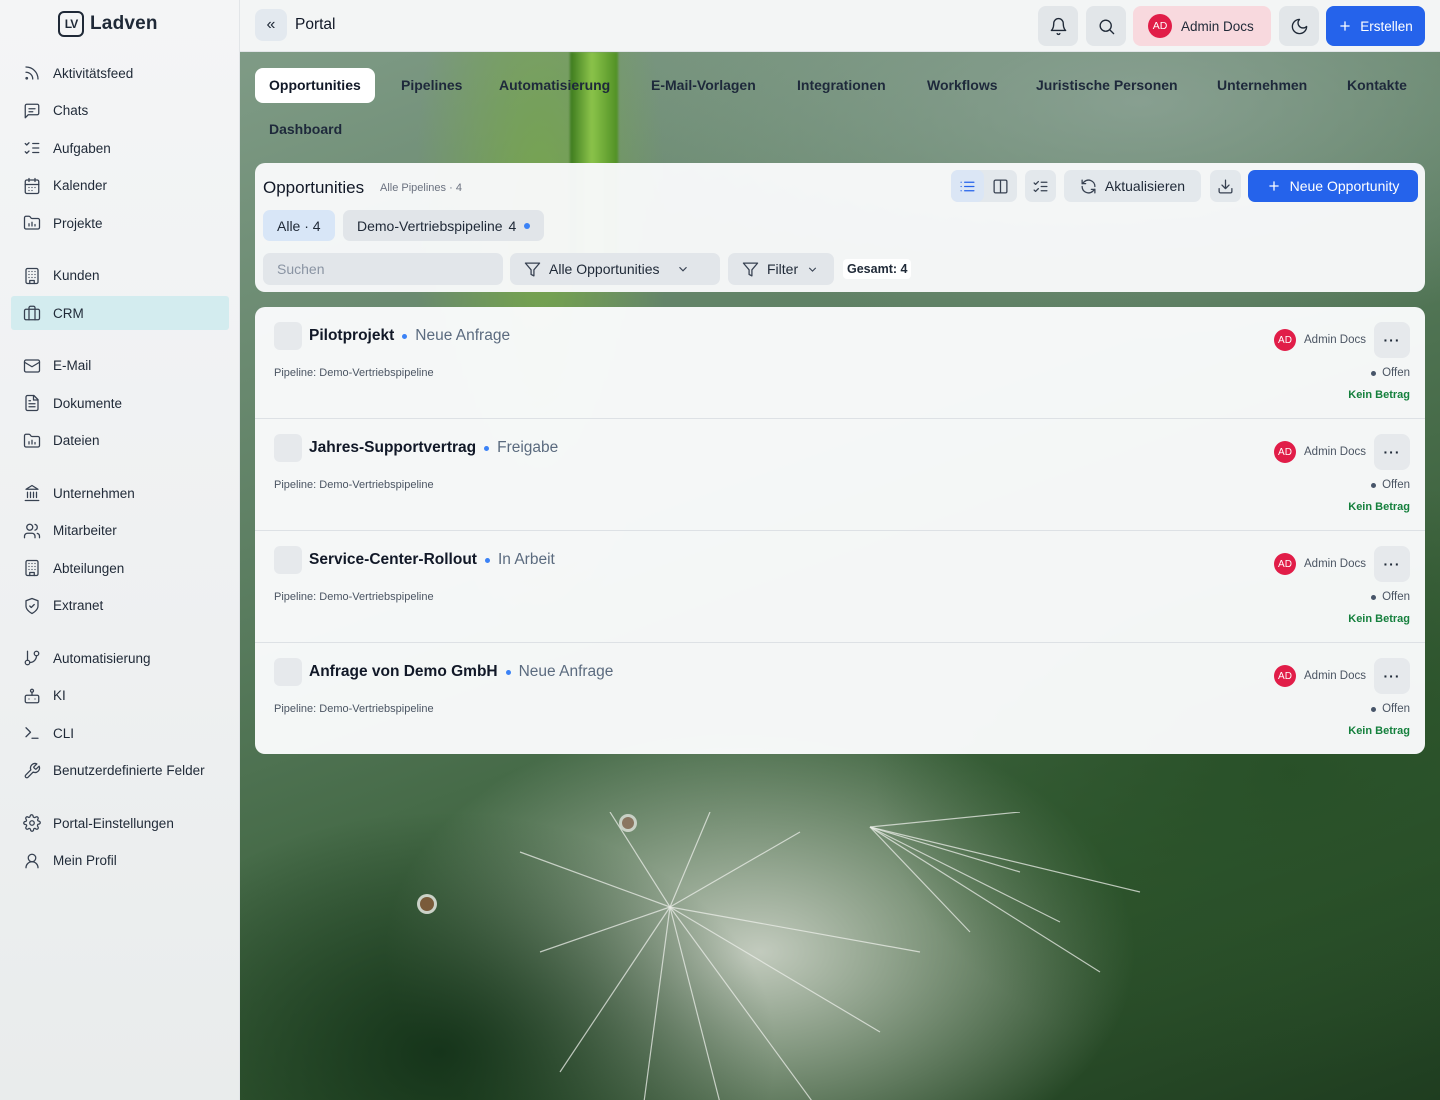 The image size is (1440, 1100). I want to click on create-label: Erstellen, so click(1386, 26).